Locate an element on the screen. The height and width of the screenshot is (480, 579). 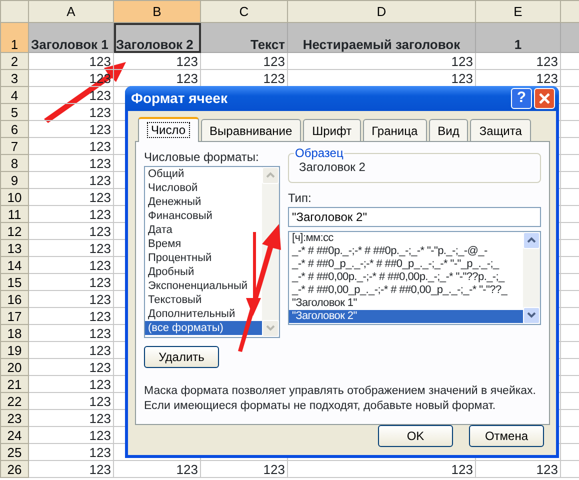
tab: Число is located at coordinates (168, 129).